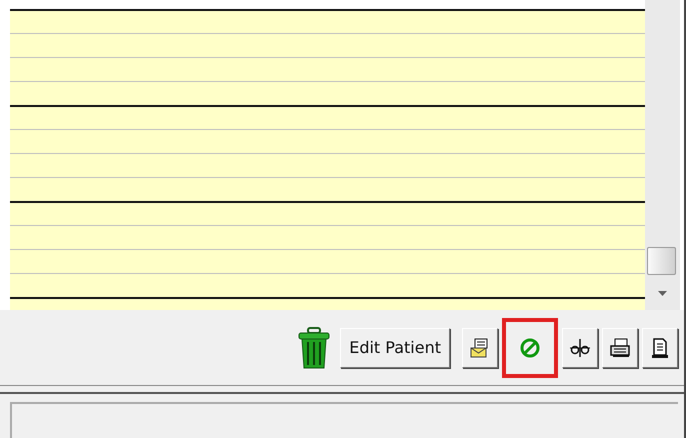  Describe the element at coordinates (314, 347) in the screenshot. I see `trash-icon` at that location.